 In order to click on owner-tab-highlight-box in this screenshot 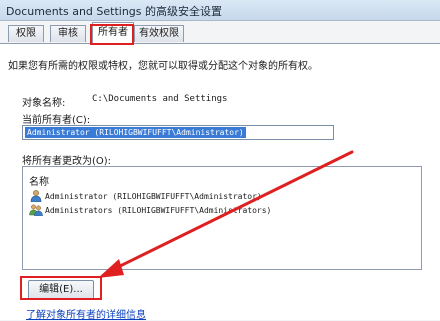, I will do `click(112, 34)`.